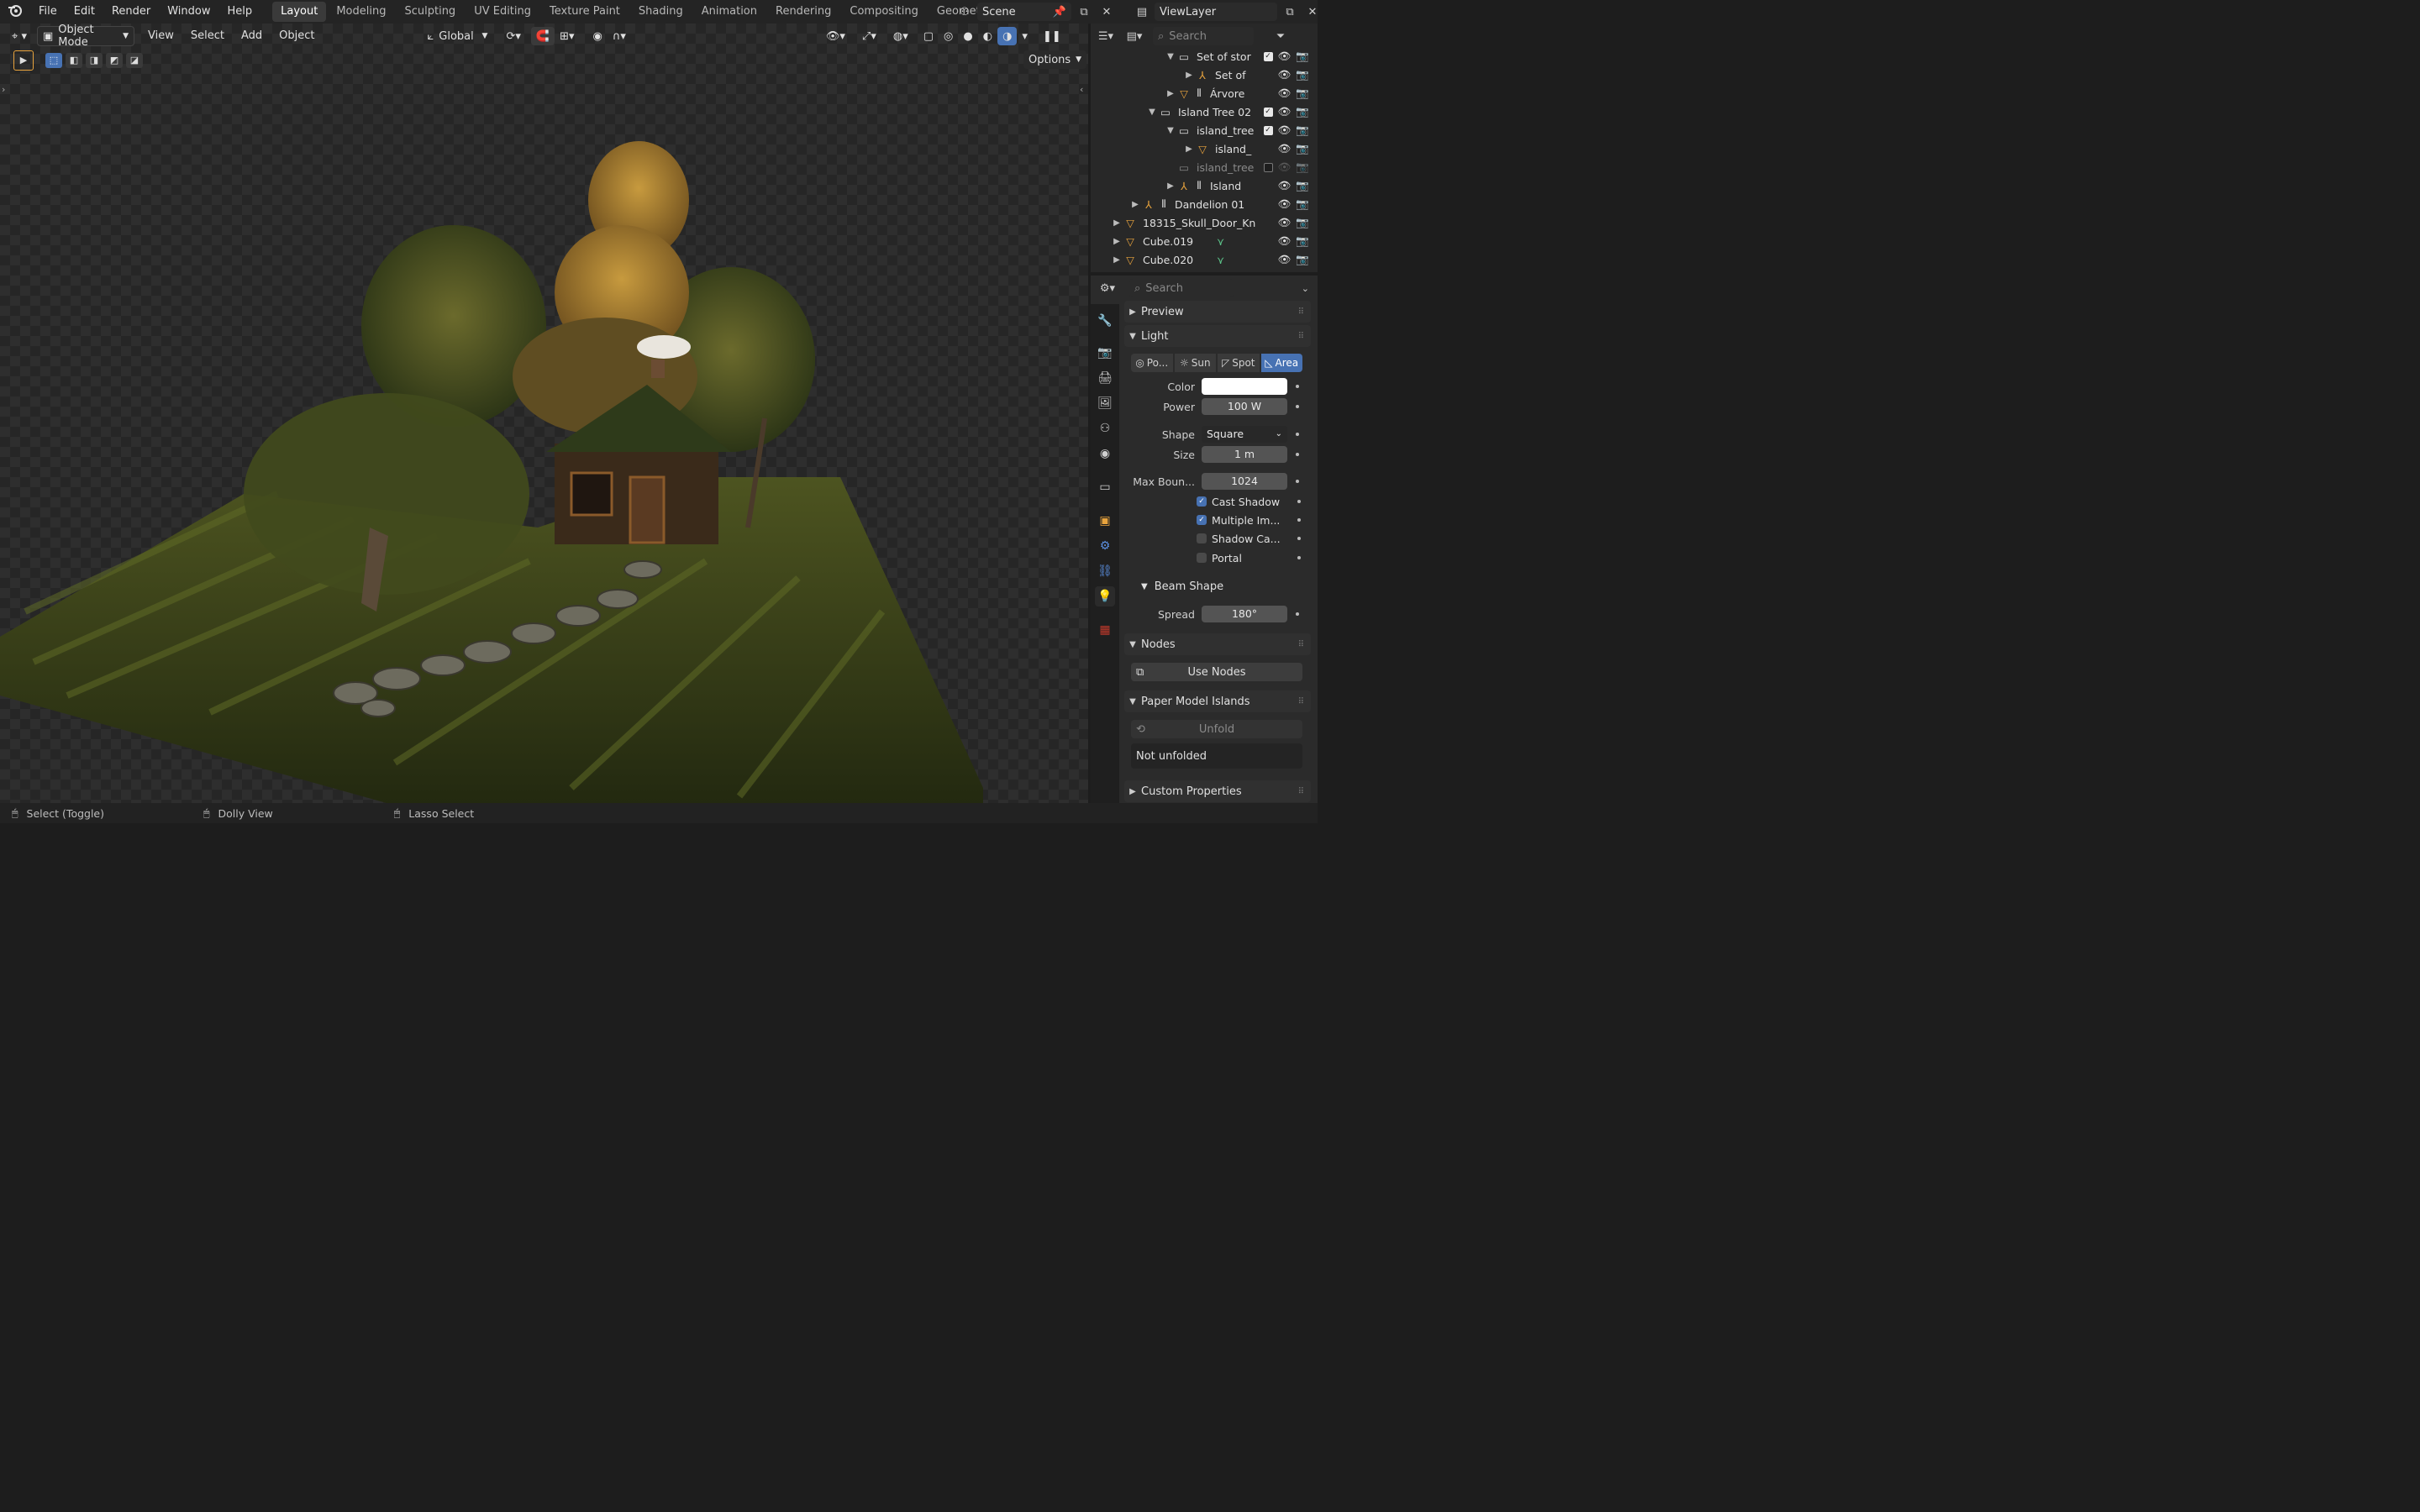  I want to click on menu-edit: Edit, so click(84, 12).